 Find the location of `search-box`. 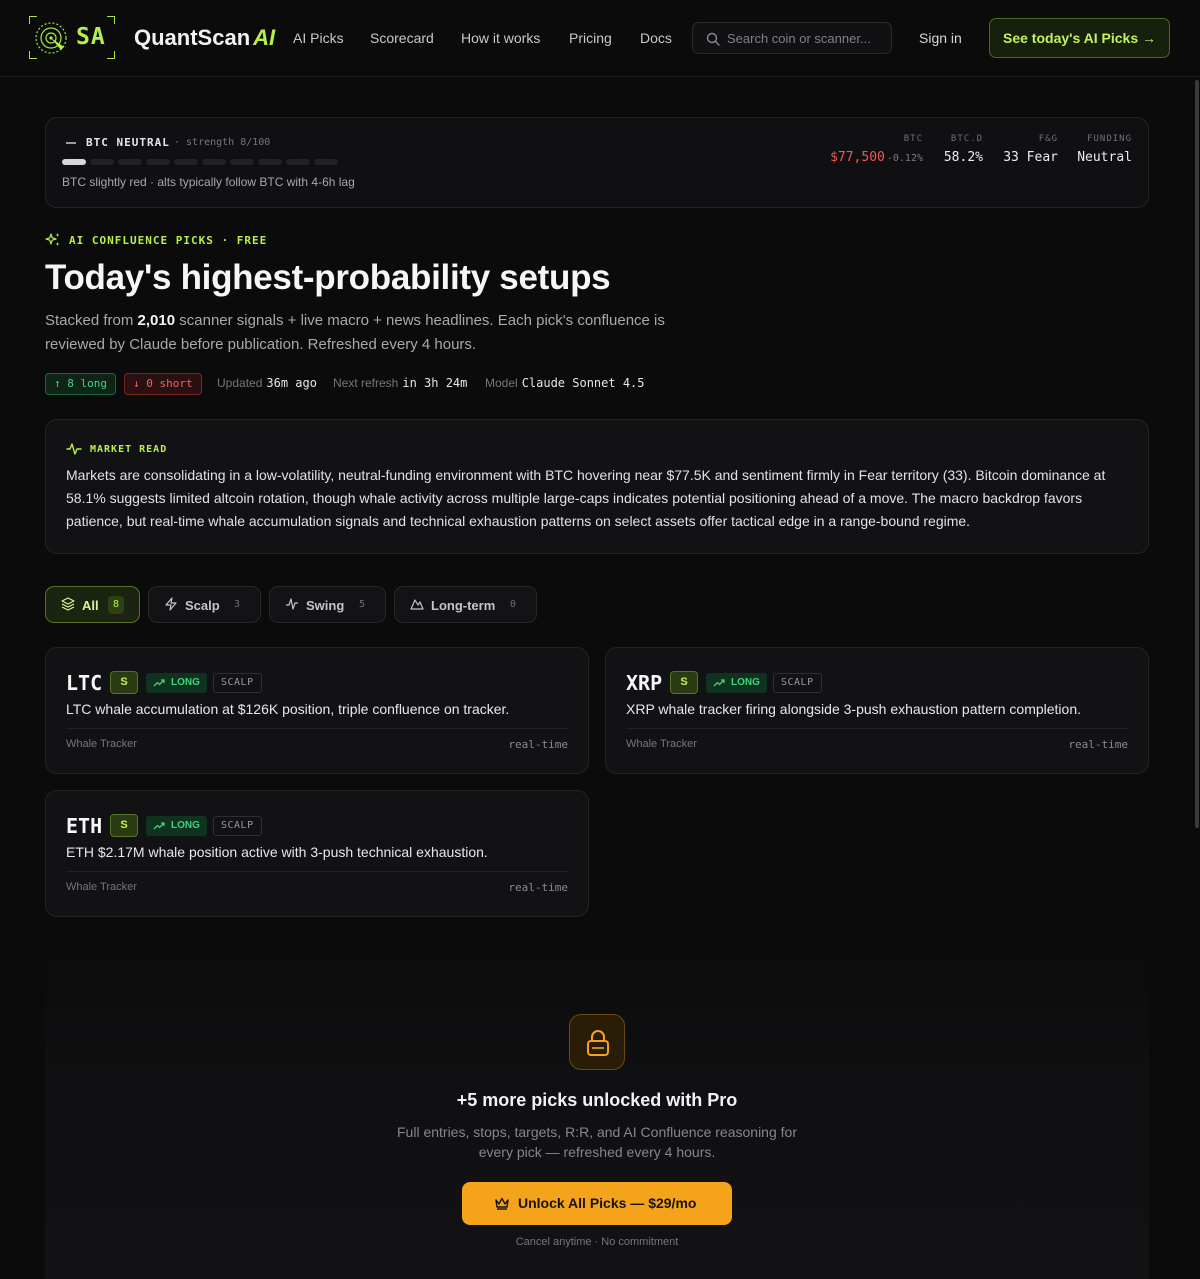

search-box is located at coordinates (792, 38).